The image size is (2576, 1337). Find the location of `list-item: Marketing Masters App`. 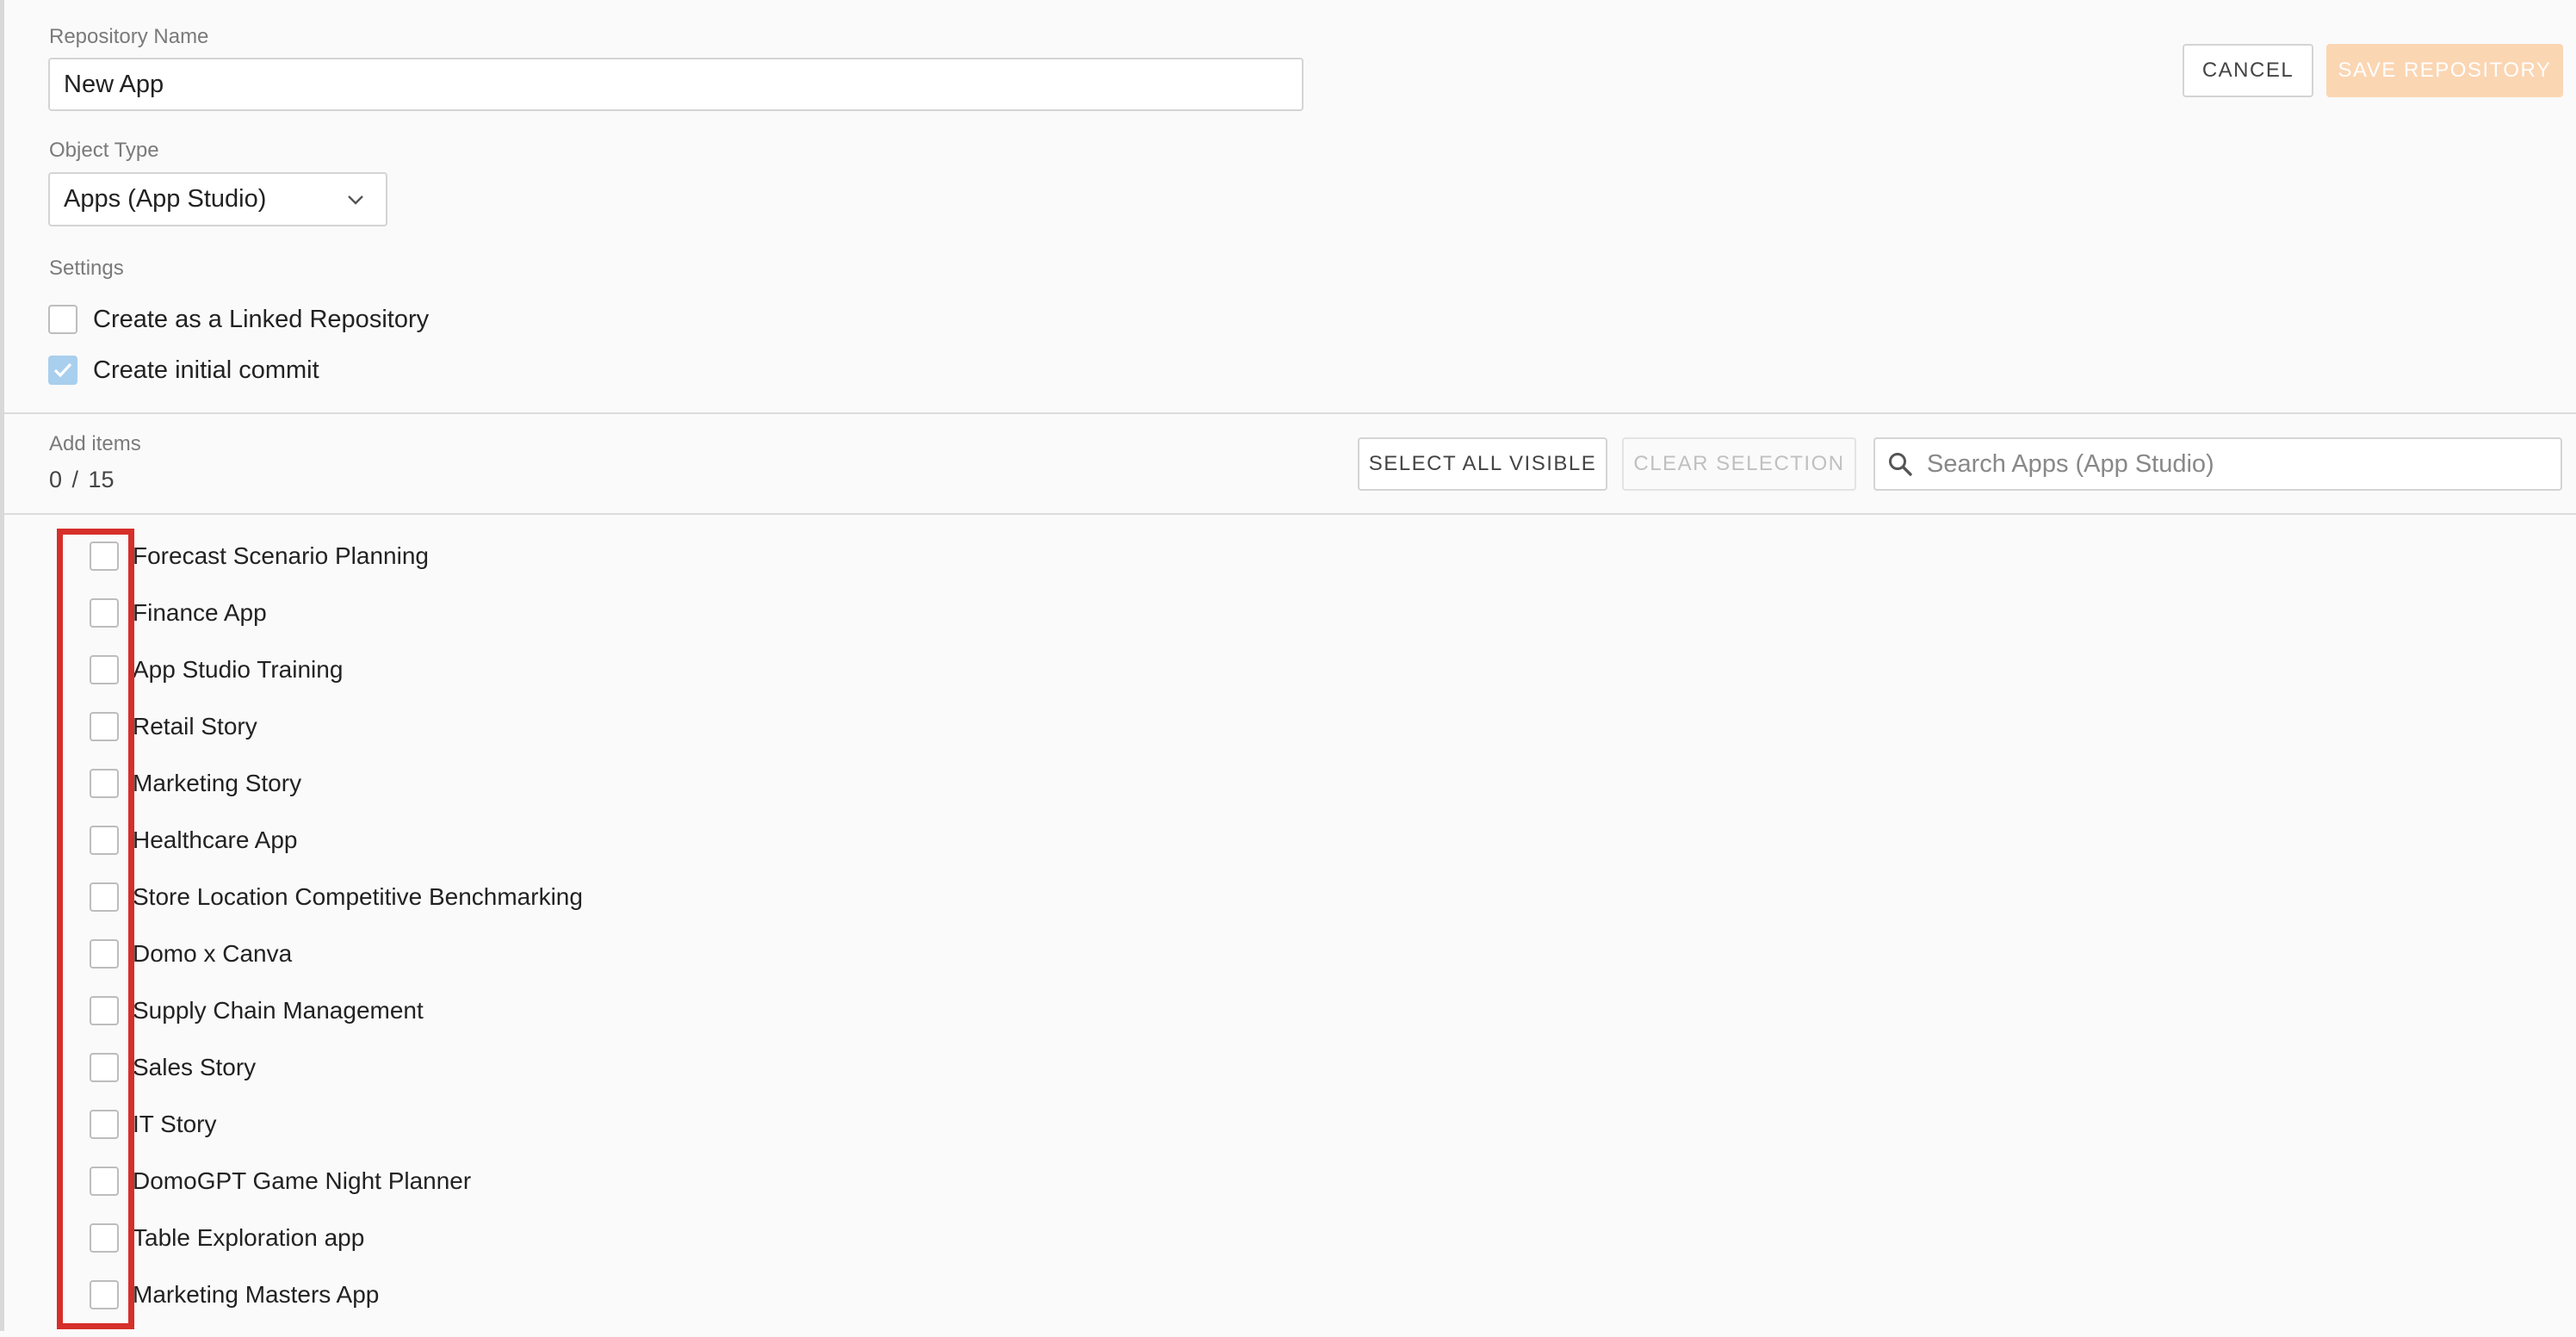

list-item: Marketing Masters App is located at coordinates (336, 1308).